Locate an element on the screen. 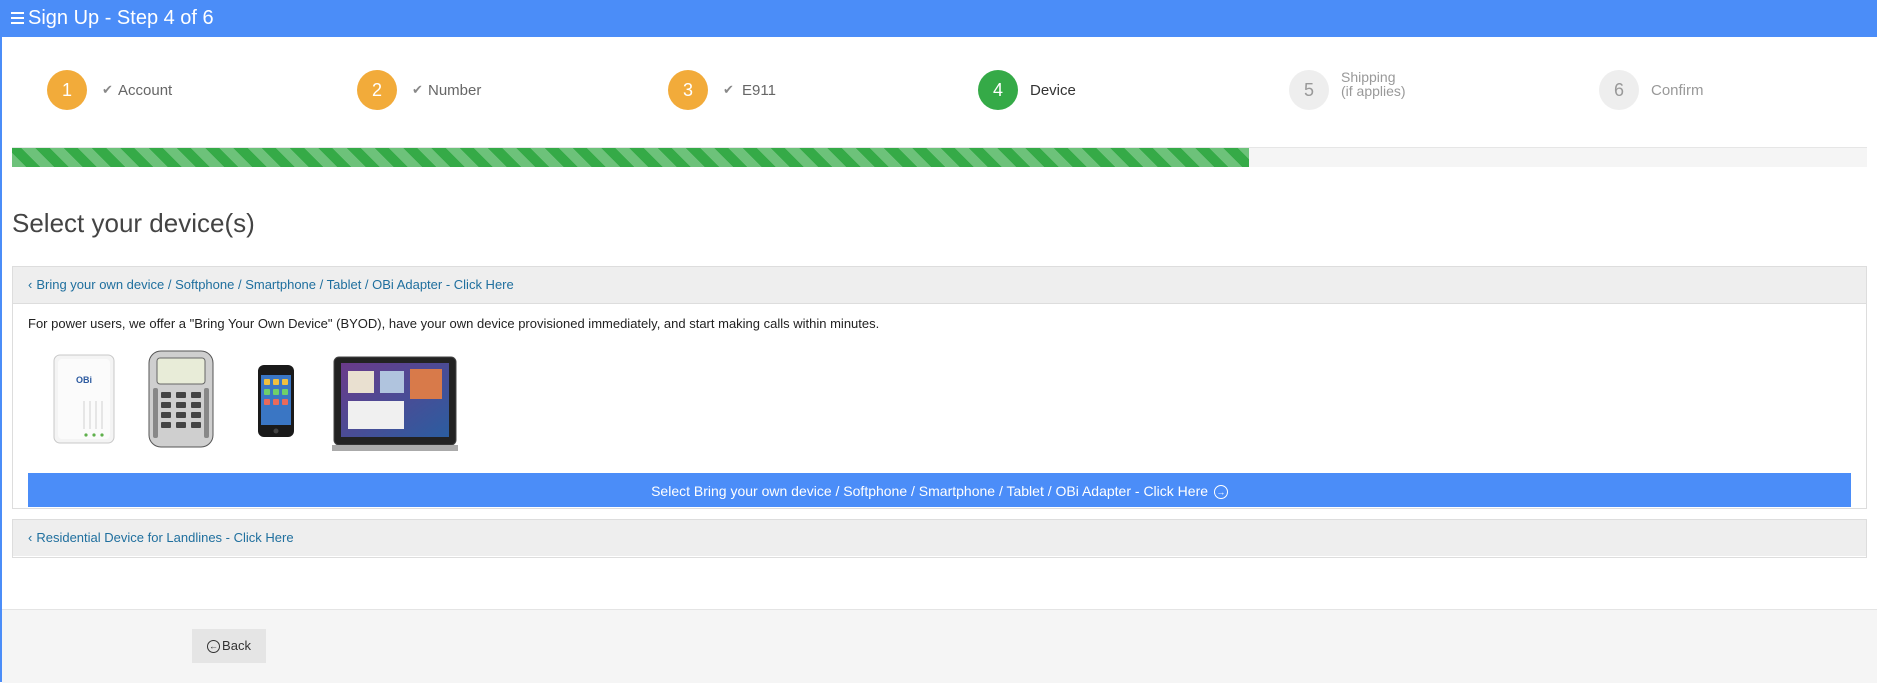  step-label: Account is located at coordinates (145, 90).